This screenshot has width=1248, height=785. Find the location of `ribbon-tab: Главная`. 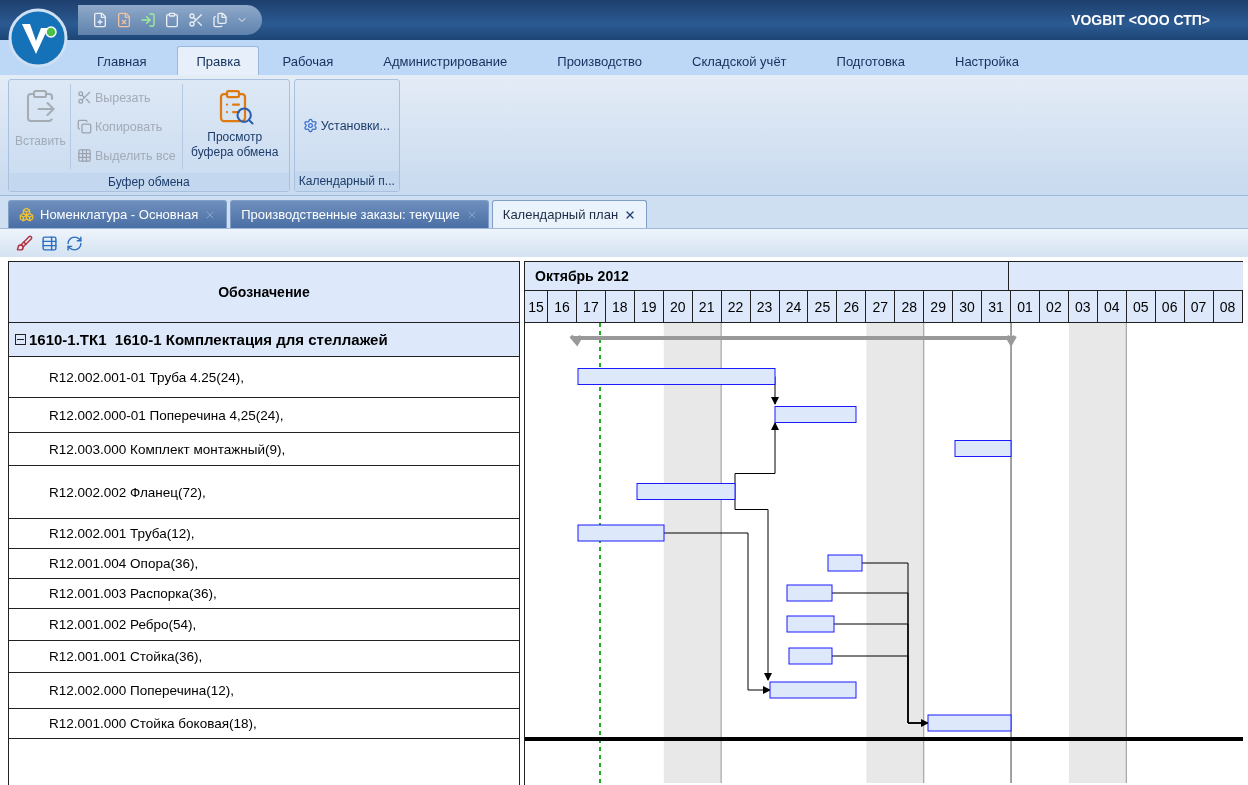

ribbon-tab: Главная is located at coordinates (122, 60).